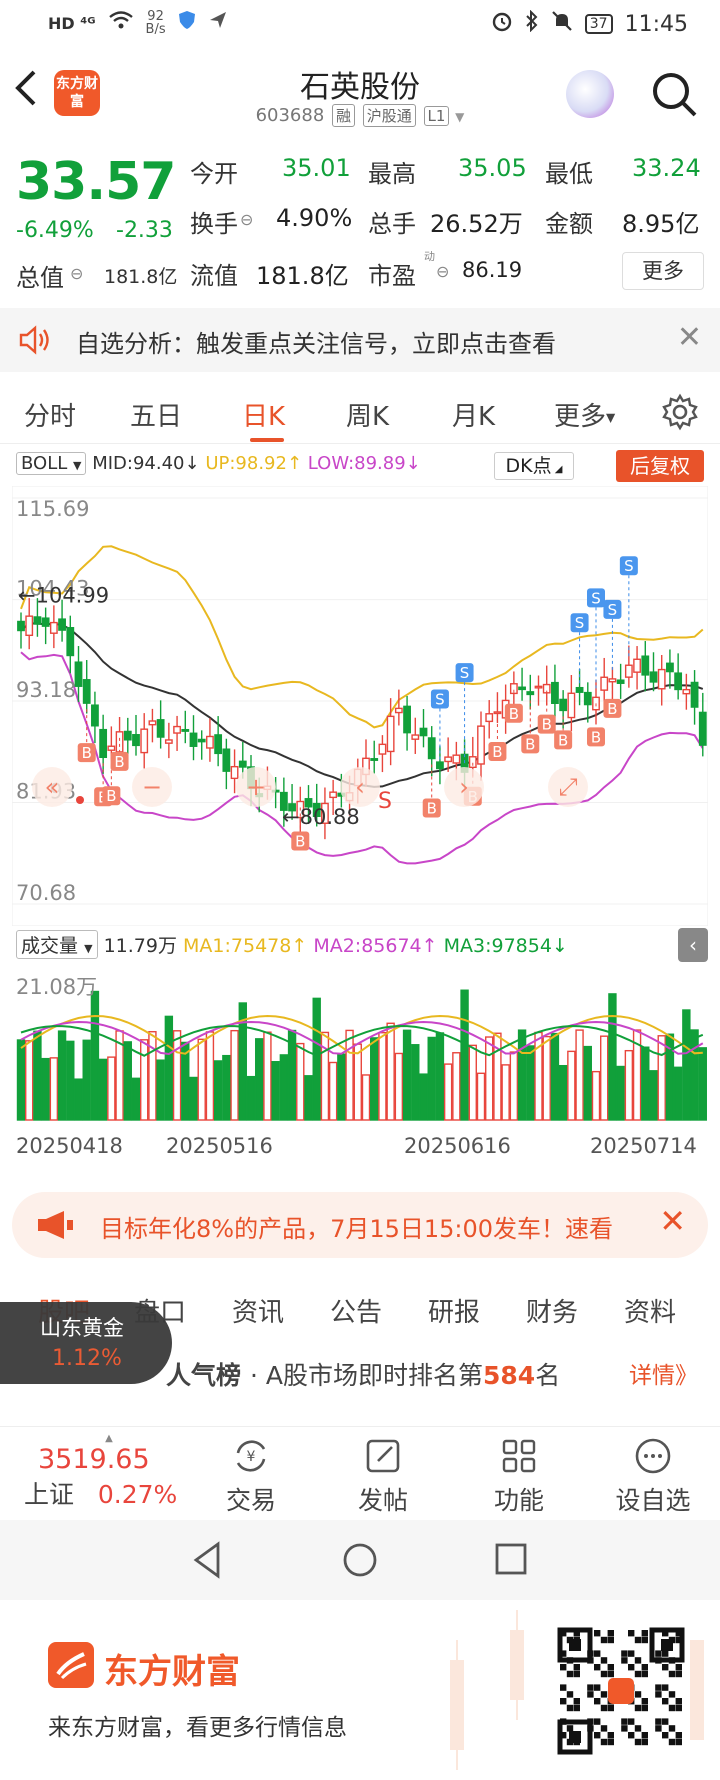  I want to click on chevron-down-icon: ▼, so click(459, 117).